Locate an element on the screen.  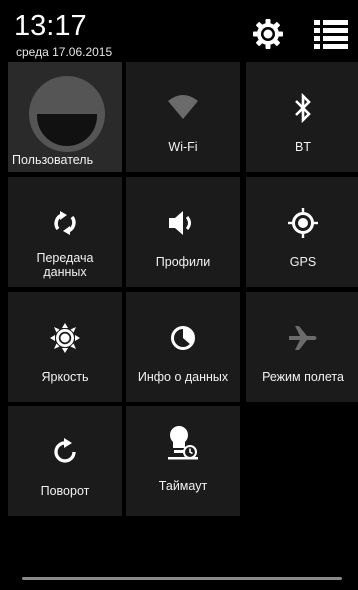
tile-data-info-label: Инфо о данных is located at coordinates (183, 377).